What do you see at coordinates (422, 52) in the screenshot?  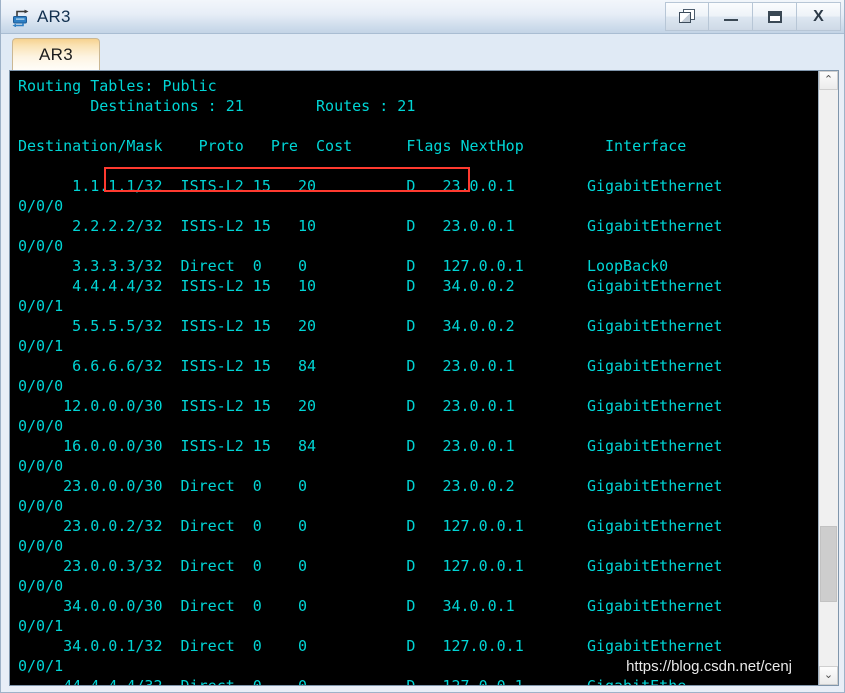 I see `tab-strip: AR3` at bounding box center [422, 52].